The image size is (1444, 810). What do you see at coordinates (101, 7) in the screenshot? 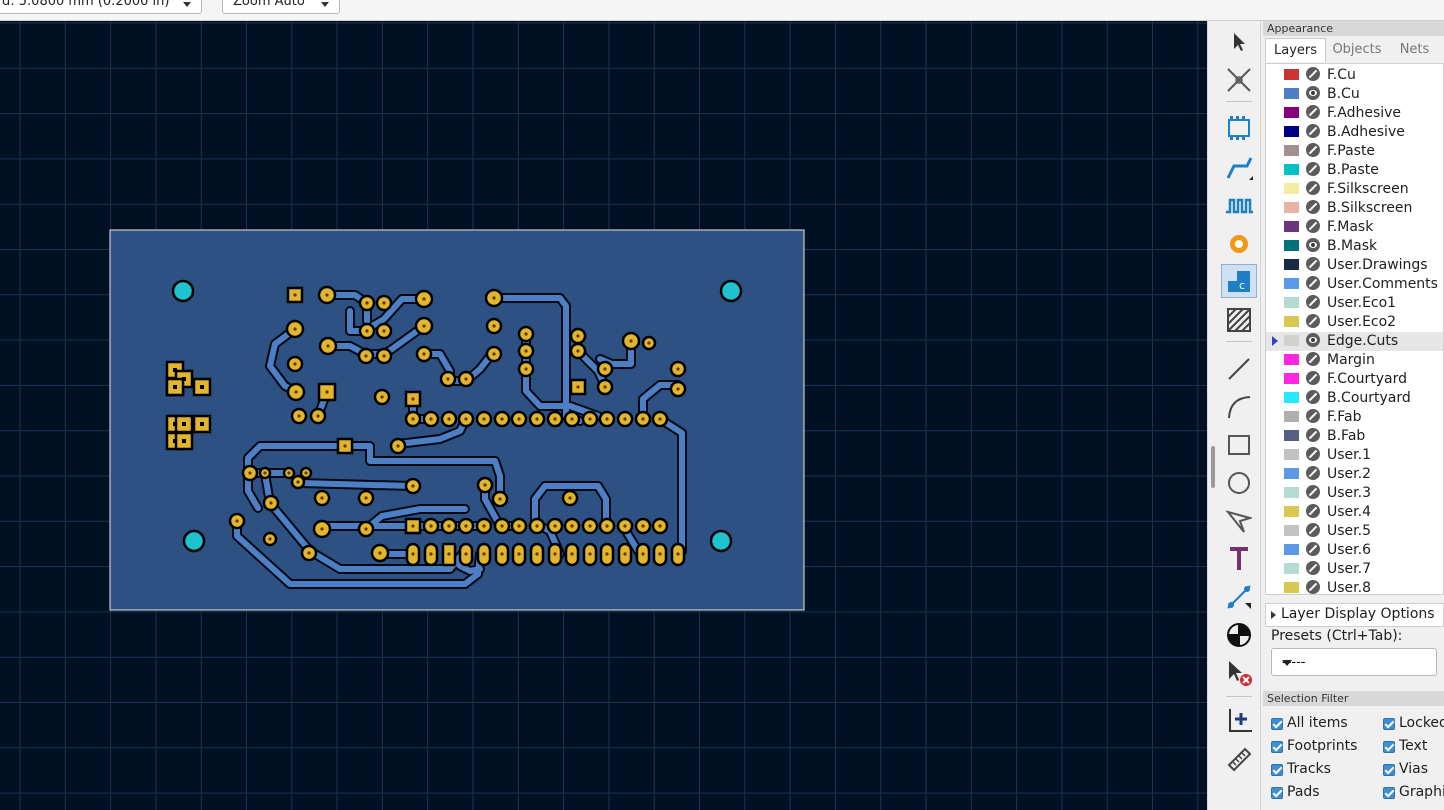
I see `grid-size-select: d: 5.0800 mm (0.2000 in)` at bounding box center [101, 7].